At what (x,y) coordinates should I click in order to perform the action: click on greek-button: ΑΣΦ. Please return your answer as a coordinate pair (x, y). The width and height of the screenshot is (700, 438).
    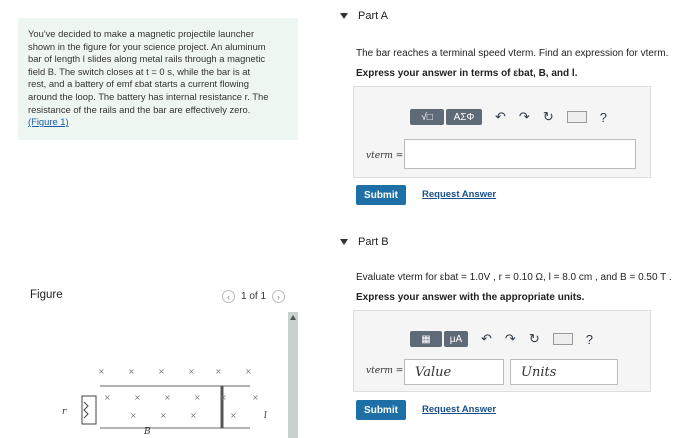
    Looking at the image, I should click on (464, 117).